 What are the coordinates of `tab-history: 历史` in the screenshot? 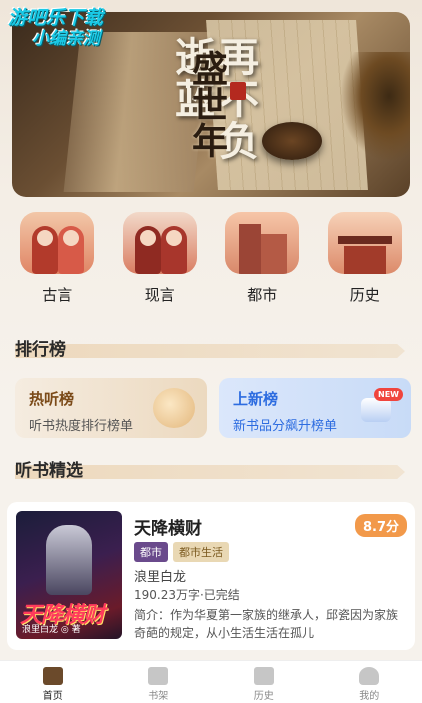 It's located at (264, 682).